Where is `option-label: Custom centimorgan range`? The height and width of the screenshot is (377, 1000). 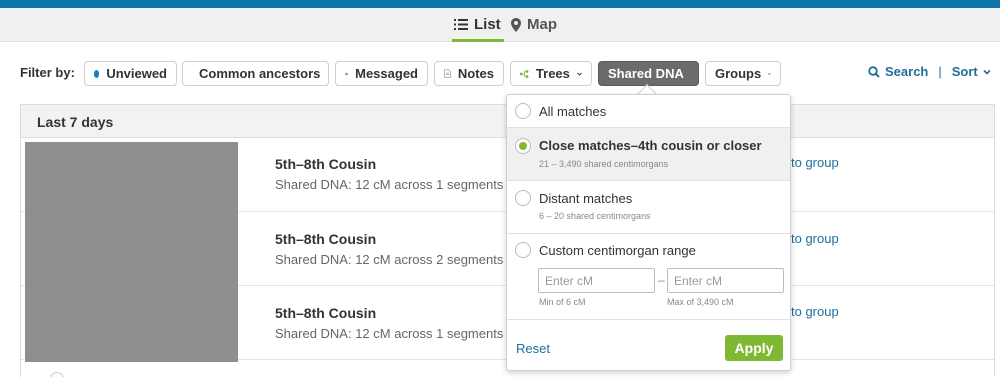
option-label: Custom centimorgan range is located at coordinates (617, 250).